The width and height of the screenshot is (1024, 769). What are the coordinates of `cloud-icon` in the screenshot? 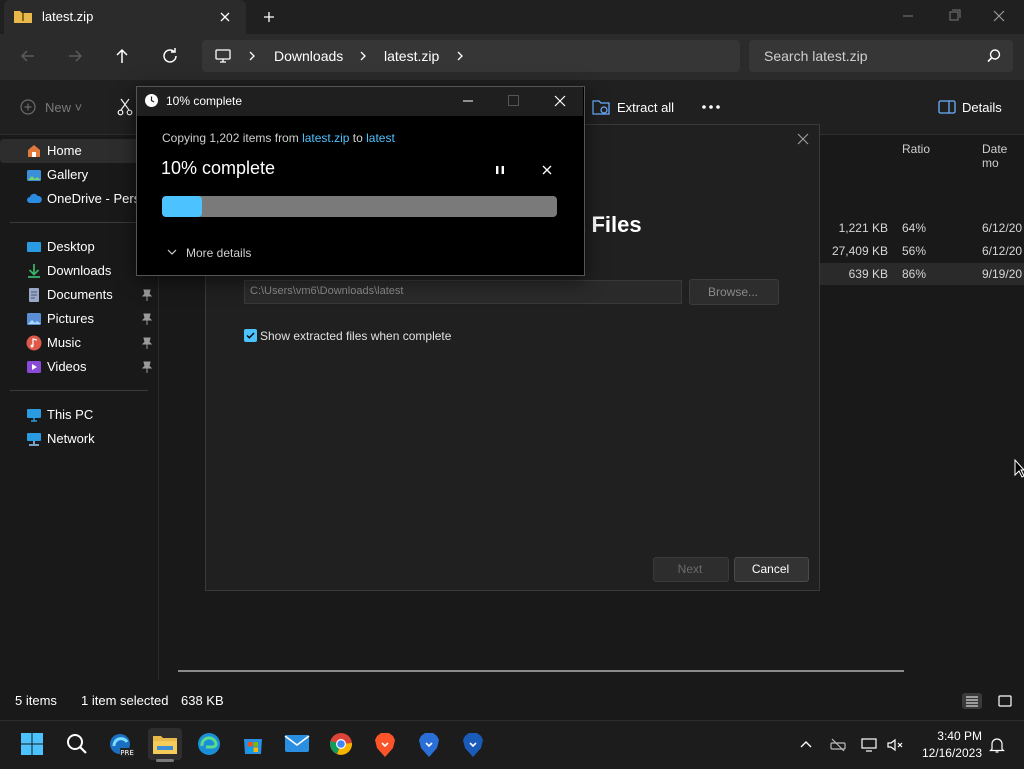 It's located at (34, 199).